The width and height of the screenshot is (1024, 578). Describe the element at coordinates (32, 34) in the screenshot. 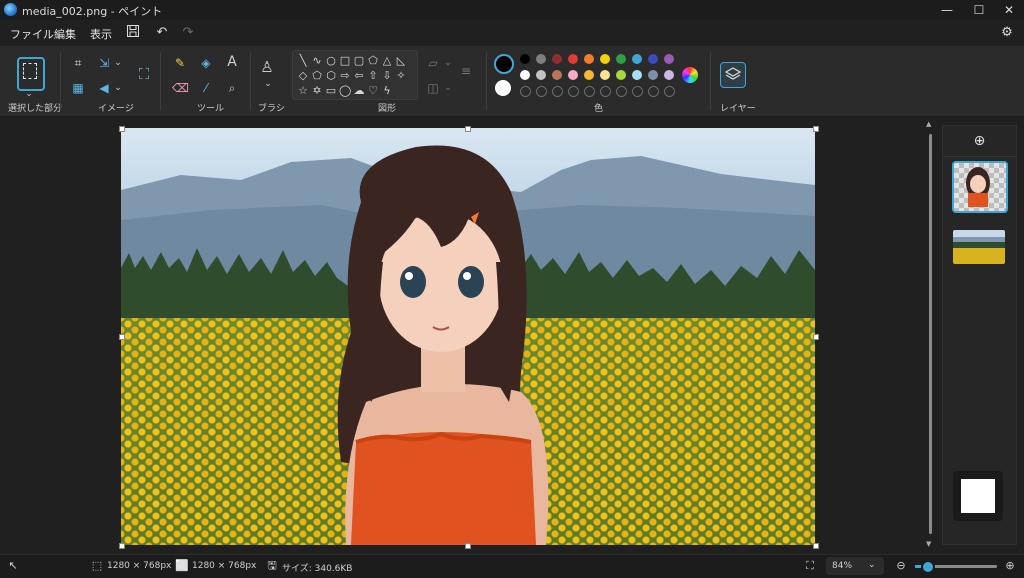

I see `menu-file: ファイル` at that location.